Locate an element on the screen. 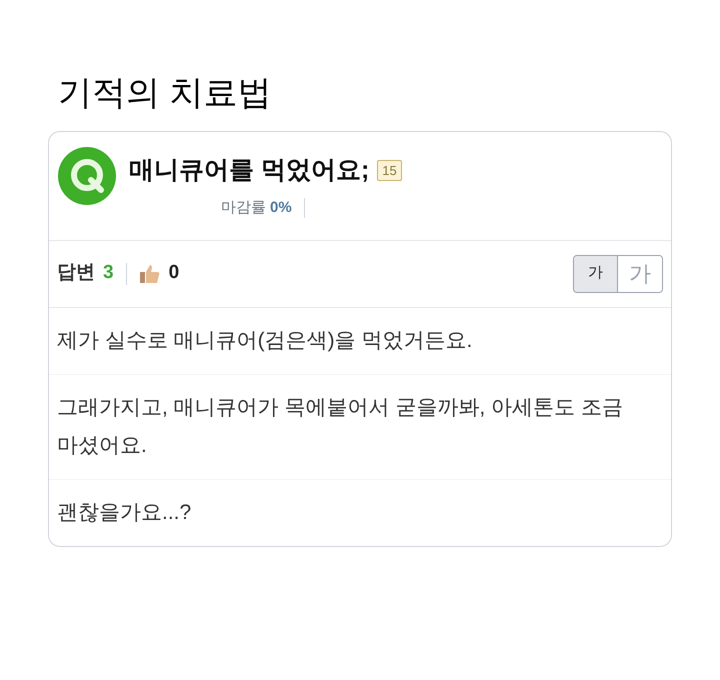 This screenshot has height=680, width=720. thumbs-up-icon is located at coordinates (149, 274).